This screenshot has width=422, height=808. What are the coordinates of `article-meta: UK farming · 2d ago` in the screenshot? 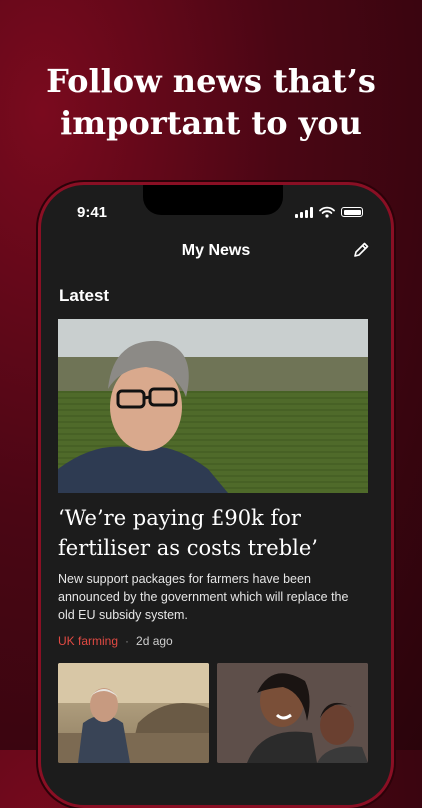 It's located at (115, 641).